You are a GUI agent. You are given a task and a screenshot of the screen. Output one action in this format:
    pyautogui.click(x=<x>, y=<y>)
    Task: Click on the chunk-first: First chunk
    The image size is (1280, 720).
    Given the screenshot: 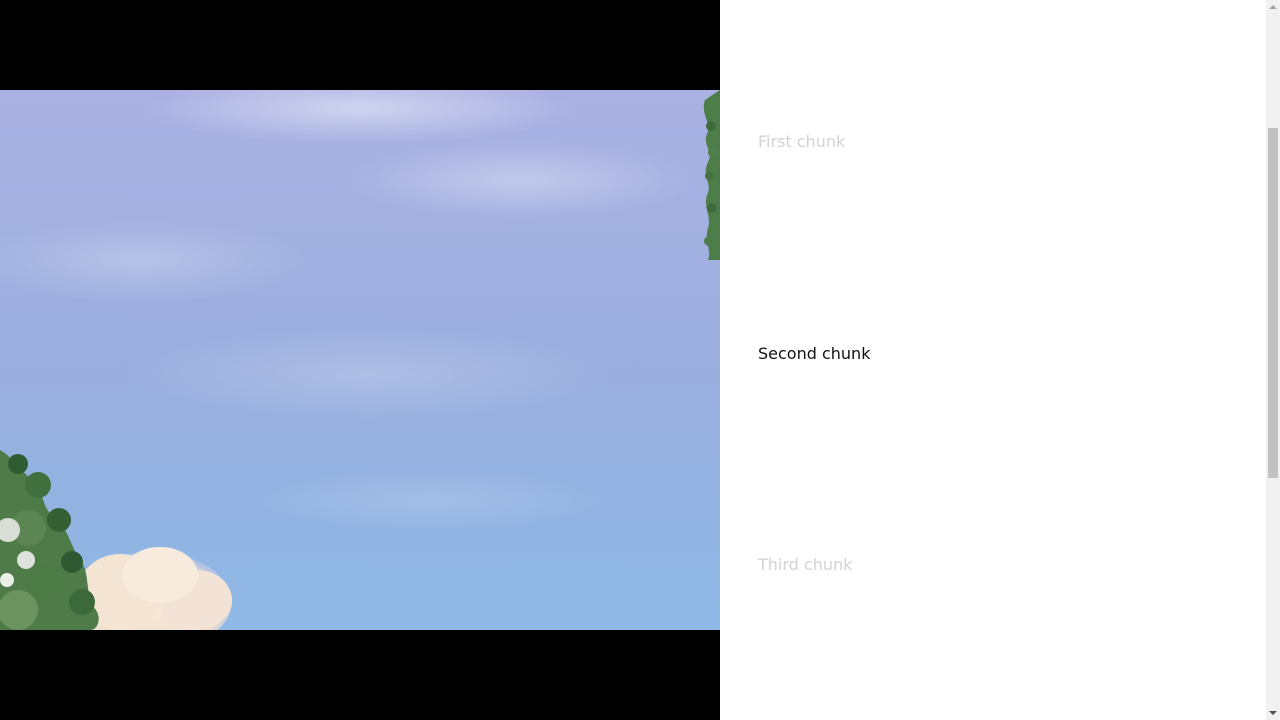 What is the action you would take?
    pyautogui.click(x=801, y=142)
    